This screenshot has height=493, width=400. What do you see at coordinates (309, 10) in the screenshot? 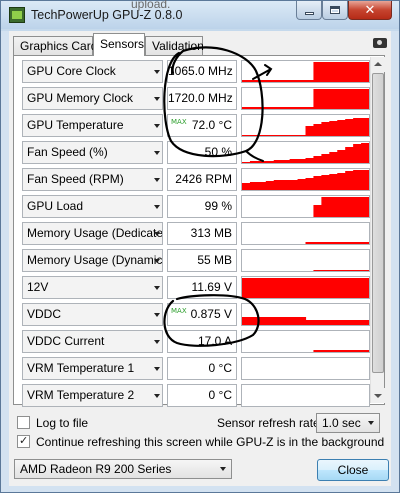
I see `minimize-button` at bounding box center [309, 10].